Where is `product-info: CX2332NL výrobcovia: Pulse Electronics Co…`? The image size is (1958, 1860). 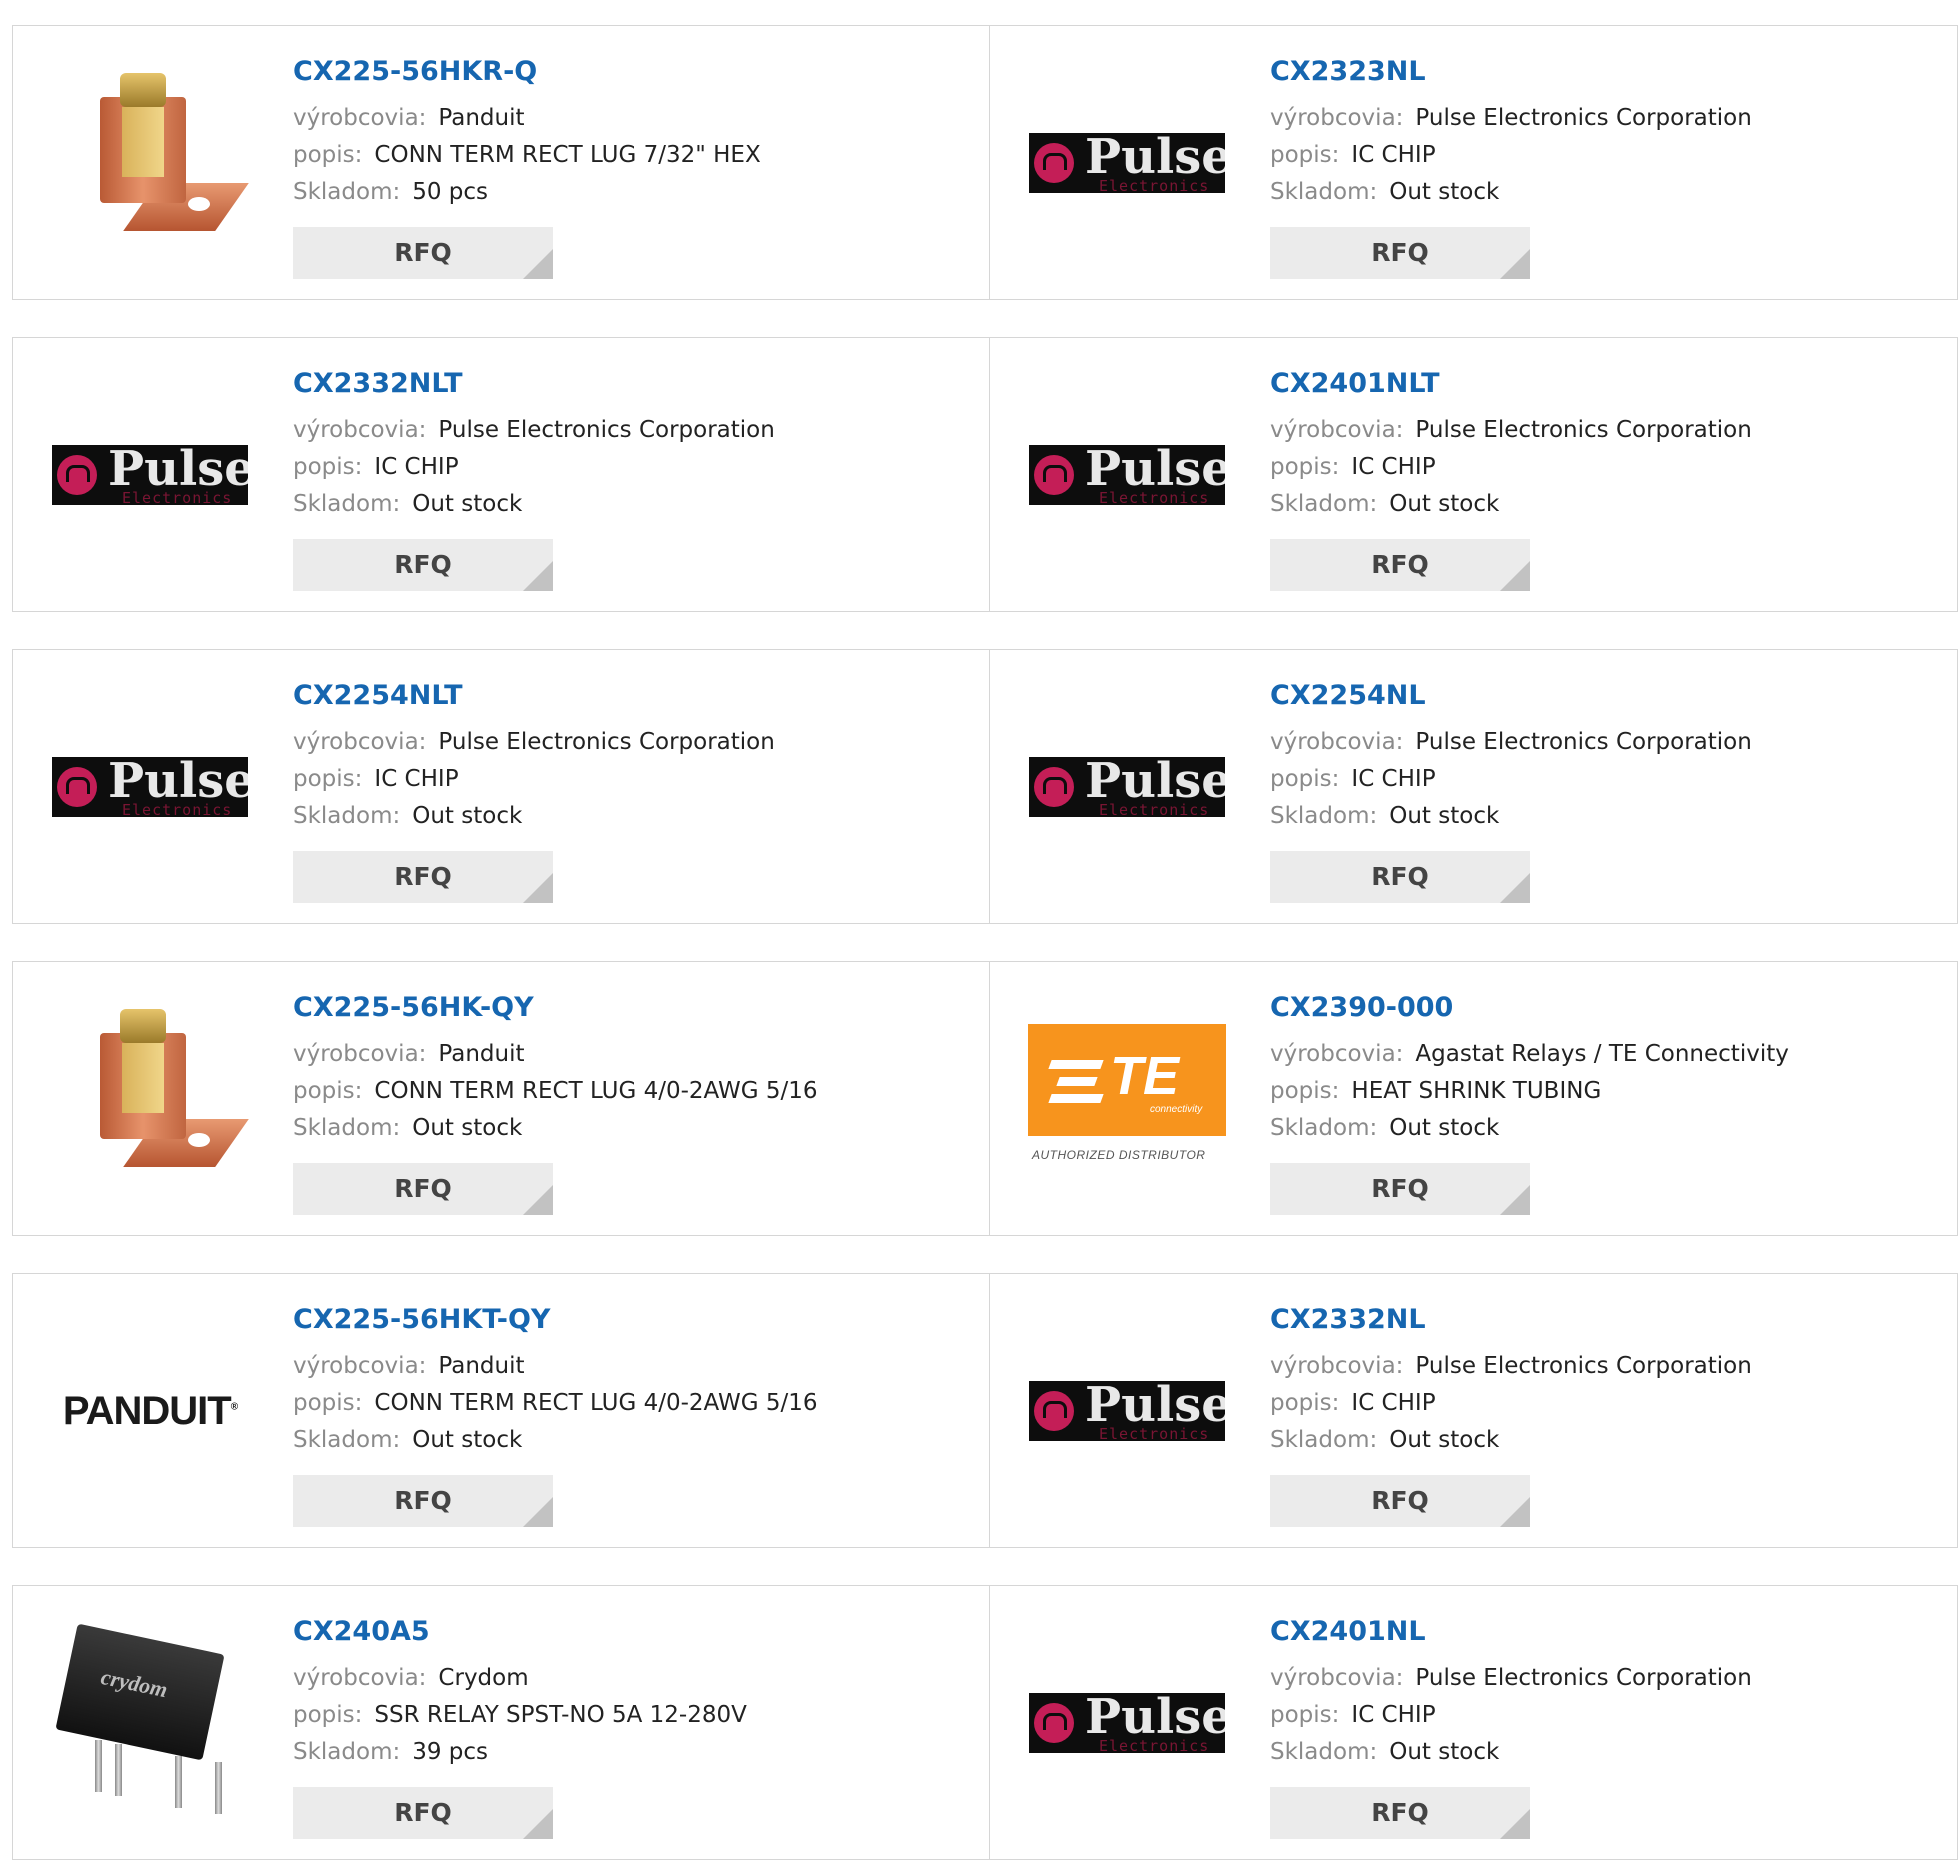 product-info: CX2332NL výrobcovia: Pulse Electronics Co… is located at coordinates (1608, 1380).